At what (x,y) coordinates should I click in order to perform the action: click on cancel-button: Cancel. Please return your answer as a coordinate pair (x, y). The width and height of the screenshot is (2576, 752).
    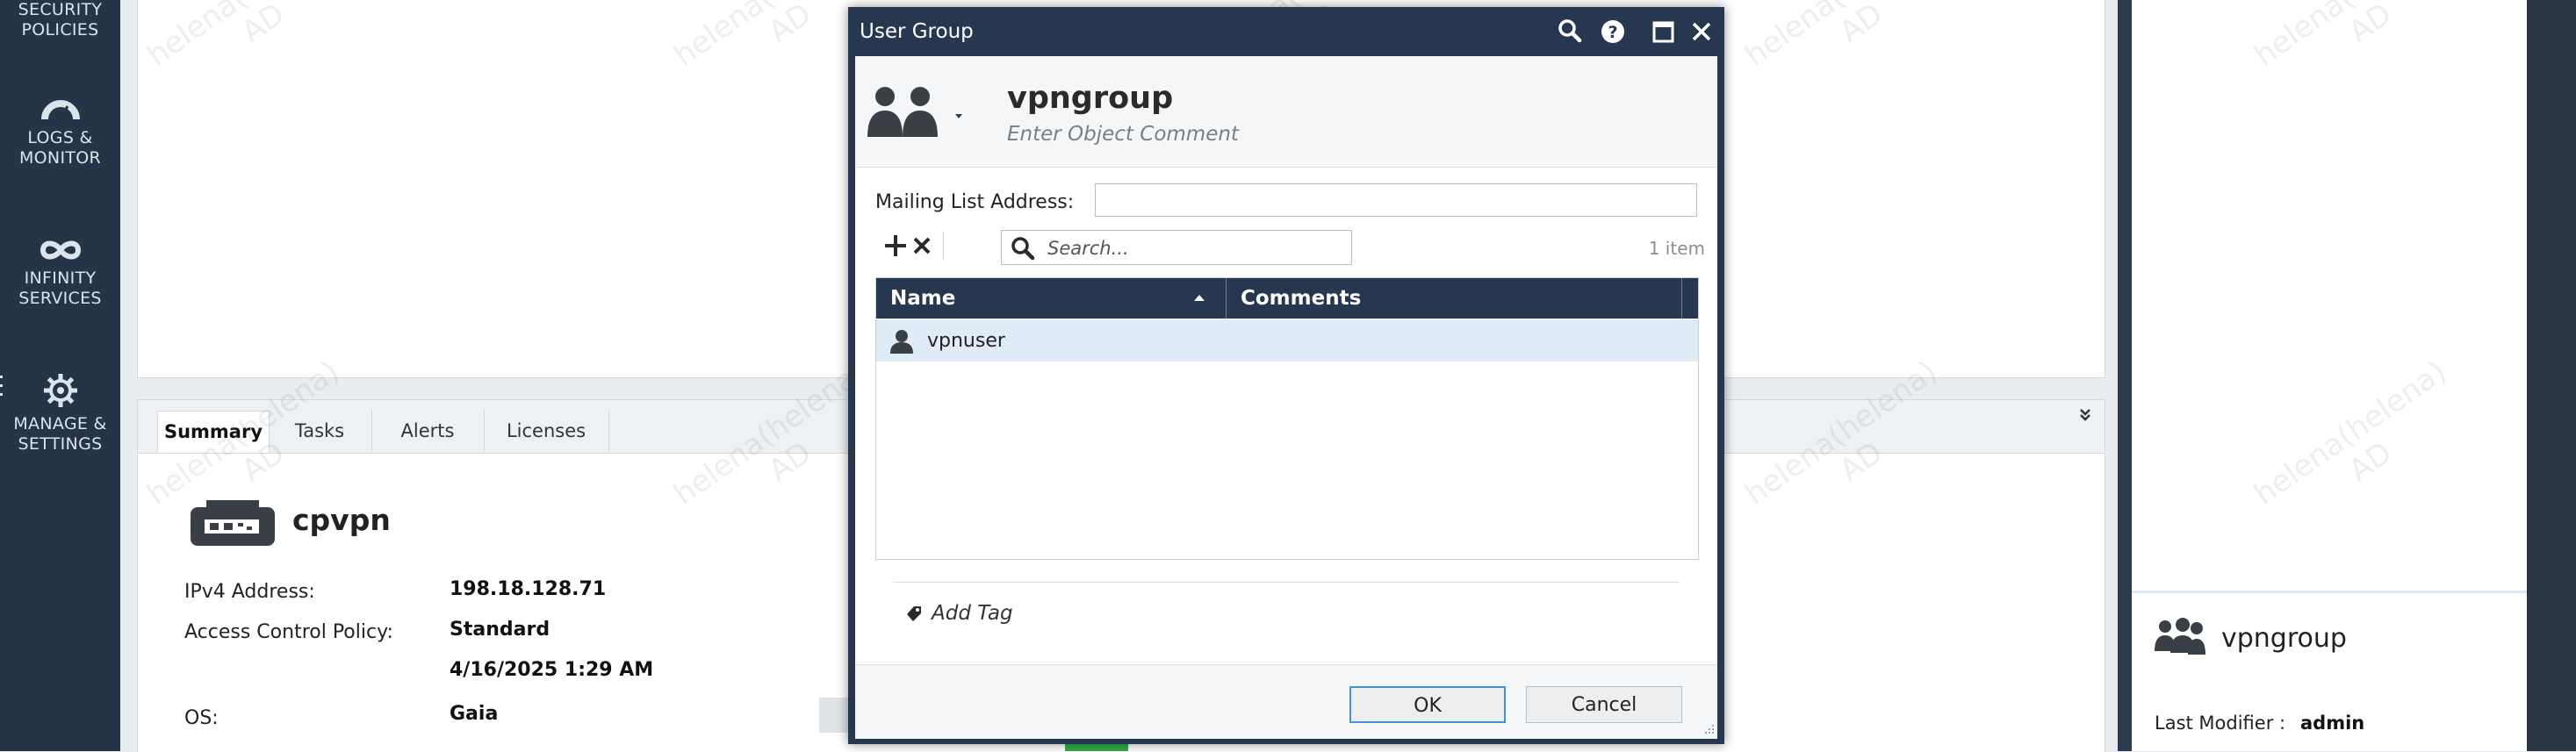
    Looking at the image, I should click on (1604, 704).